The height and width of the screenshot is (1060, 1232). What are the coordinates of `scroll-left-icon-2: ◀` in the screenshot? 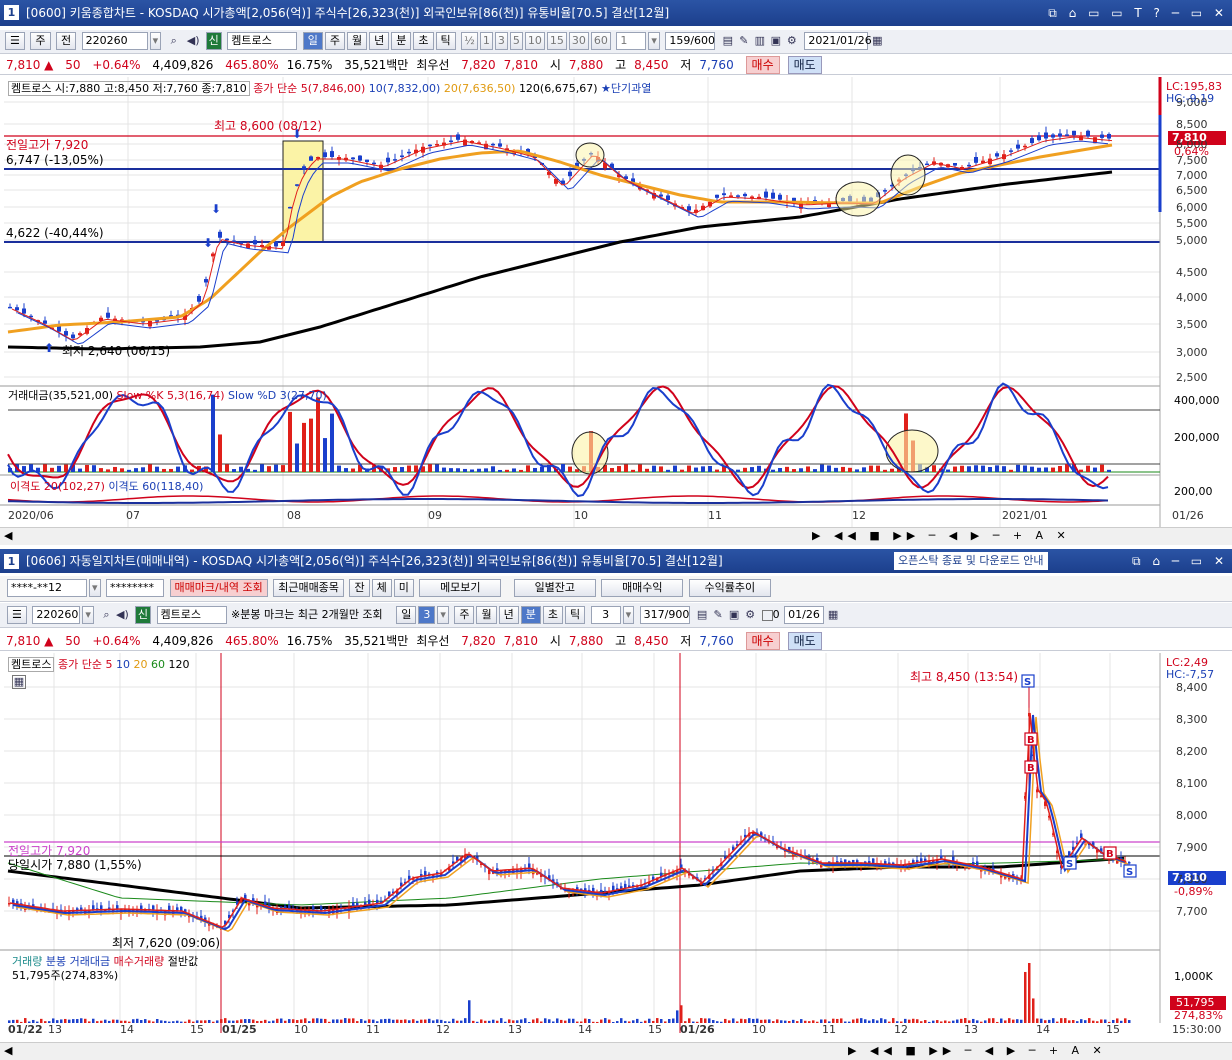 It's located at (8, 1051).